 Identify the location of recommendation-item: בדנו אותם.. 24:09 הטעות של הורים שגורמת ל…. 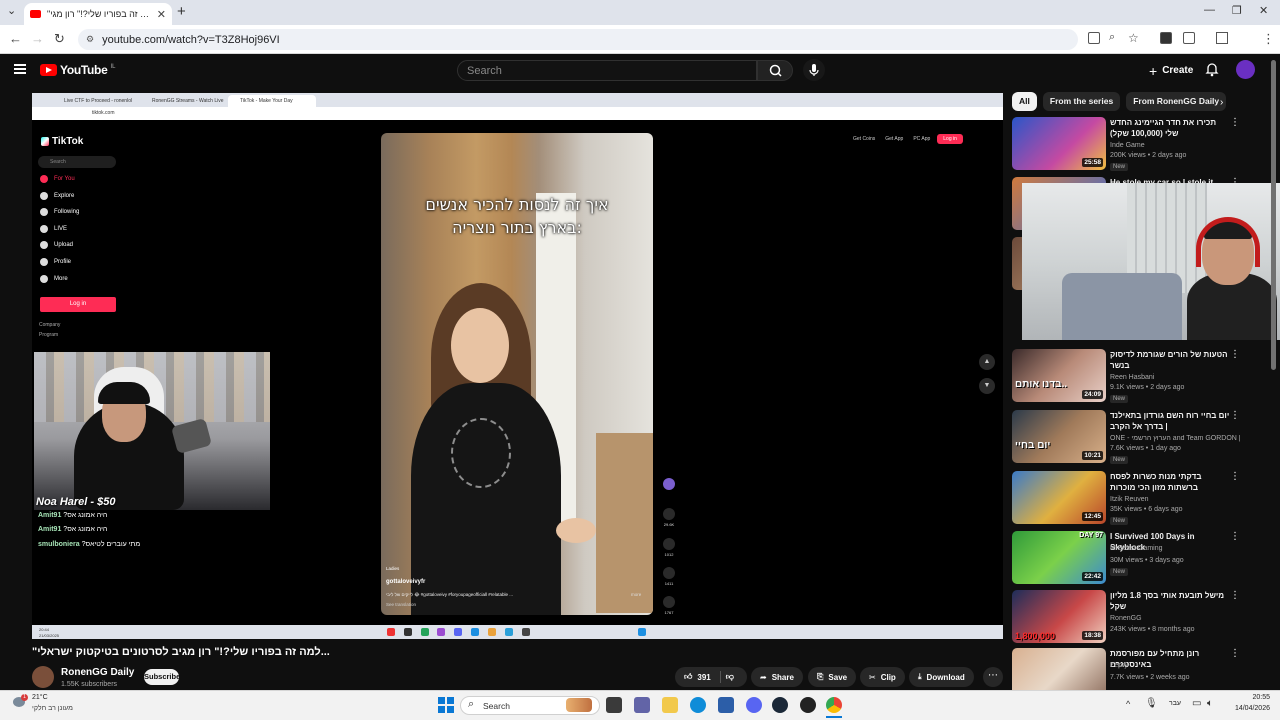
(1127, 377).